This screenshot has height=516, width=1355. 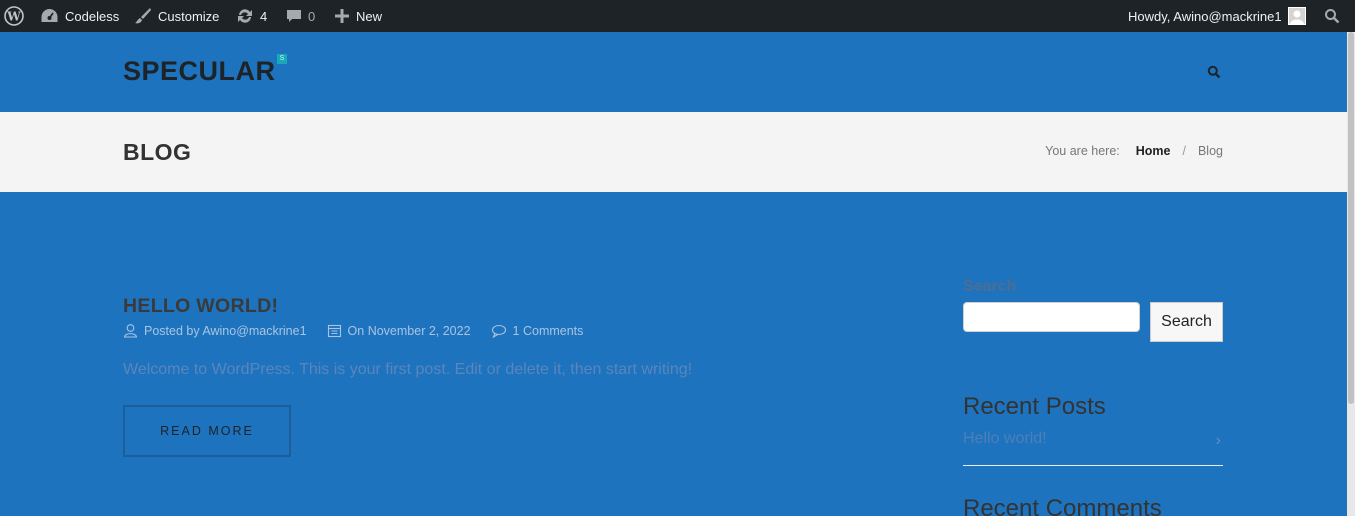 What do you see at coordinates (548, 331) in the screenshot?
I see `post-comments-text: 1 Comments` at bounding box center [548, 331].